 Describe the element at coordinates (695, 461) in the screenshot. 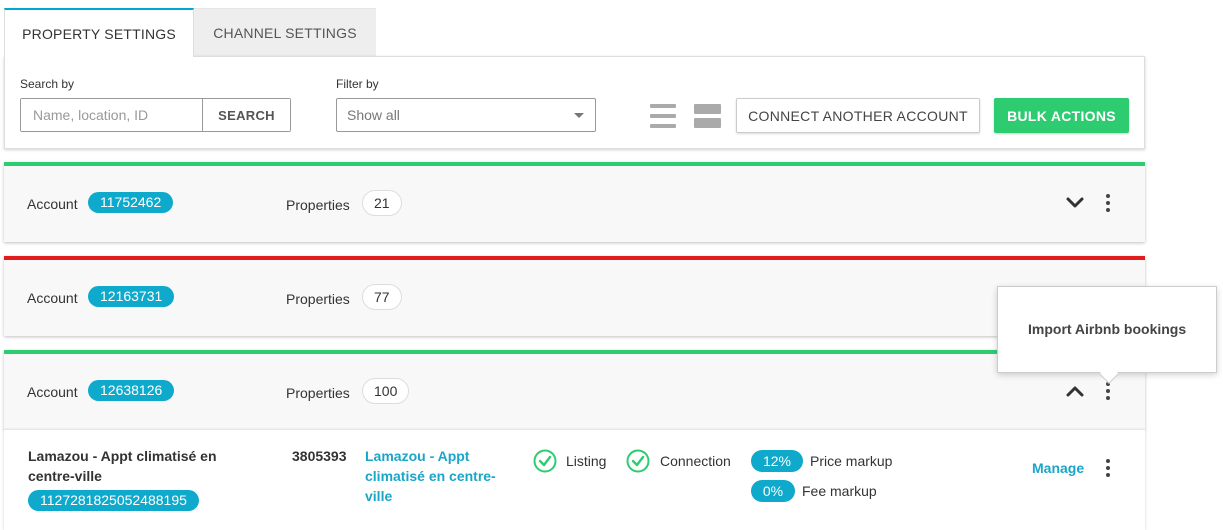

I see `connection-status-label: Connection` at that location.